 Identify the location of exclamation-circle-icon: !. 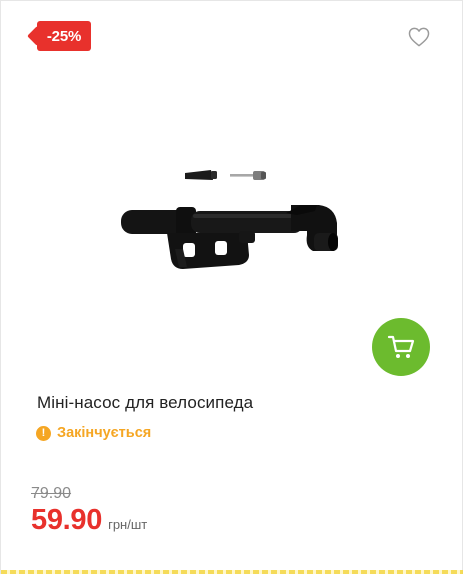
(43, 433).